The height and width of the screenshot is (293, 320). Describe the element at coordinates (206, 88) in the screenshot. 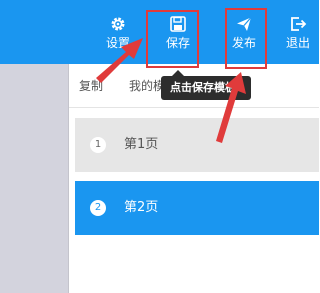

I see `save-tooltip: 点击保存模板` at that location.